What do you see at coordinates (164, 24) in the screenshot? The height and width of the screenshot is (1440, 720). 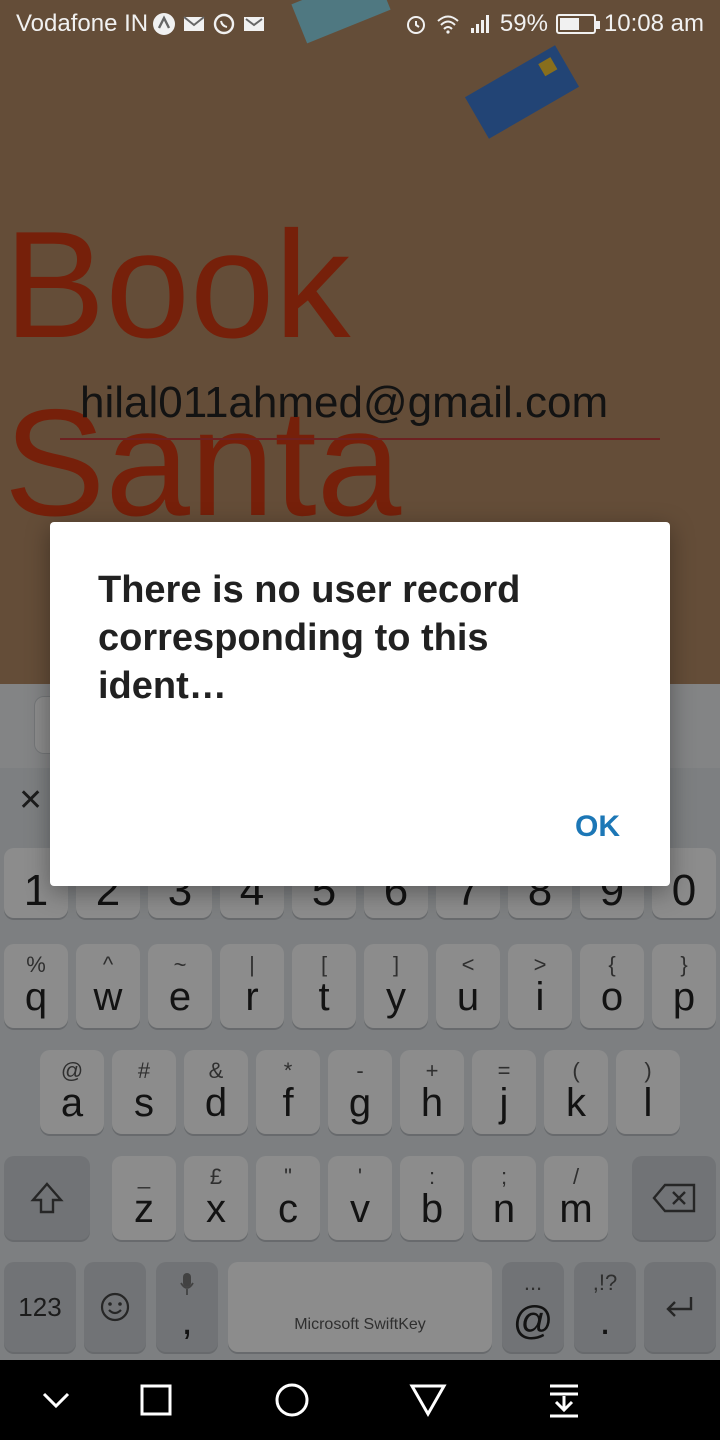 I see `app-notification-icon` at bounding box center [164, 24].